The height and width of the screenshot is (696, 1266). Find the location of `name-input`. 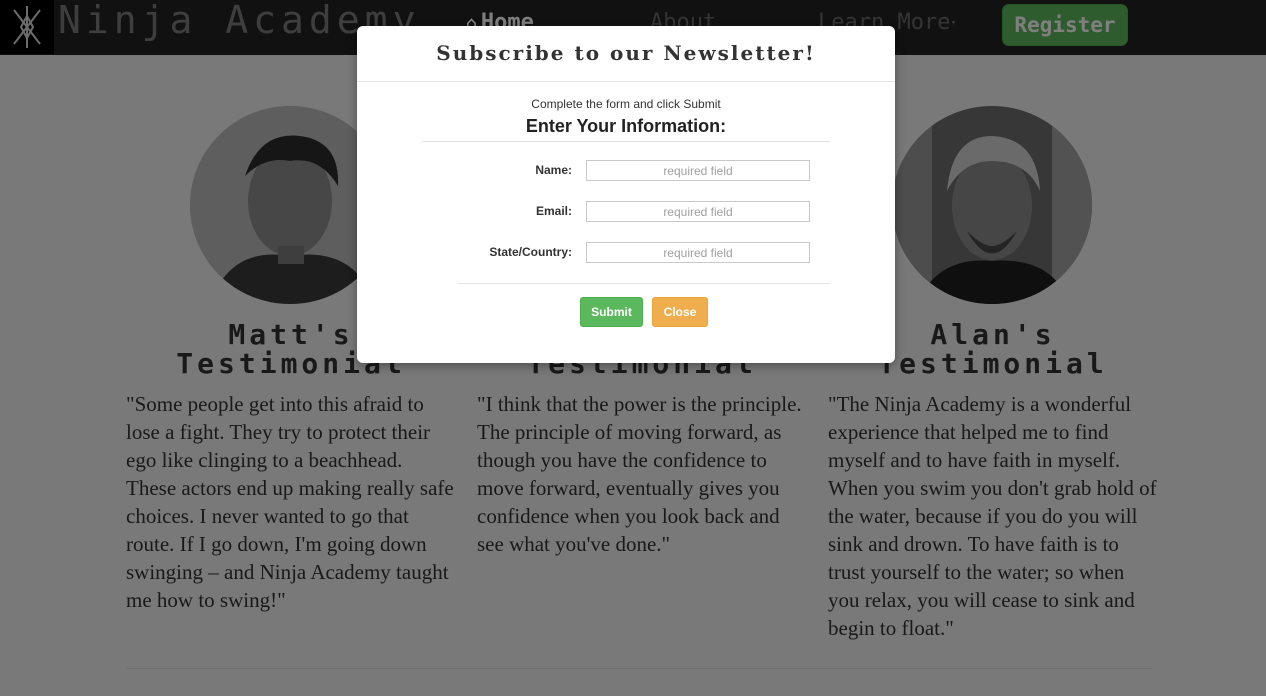

name-input is located at coordinates (698, 170).